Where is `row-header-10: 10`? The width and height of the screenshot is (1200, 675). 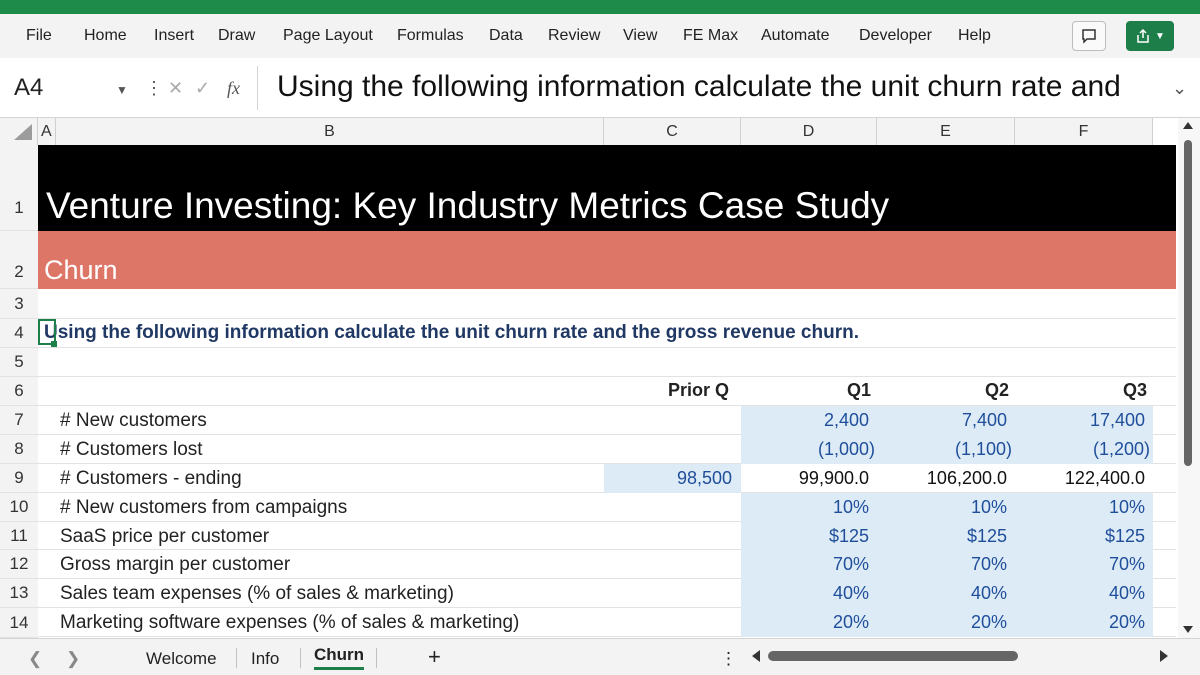
row-header-10: 10 is located at coordinates (19, 507).